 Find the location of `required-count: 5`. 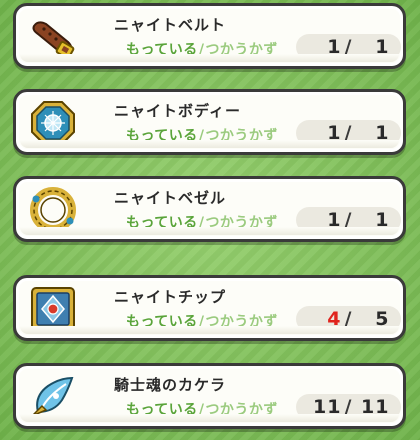

required-count: 5 is located at coordinates (382, 319).